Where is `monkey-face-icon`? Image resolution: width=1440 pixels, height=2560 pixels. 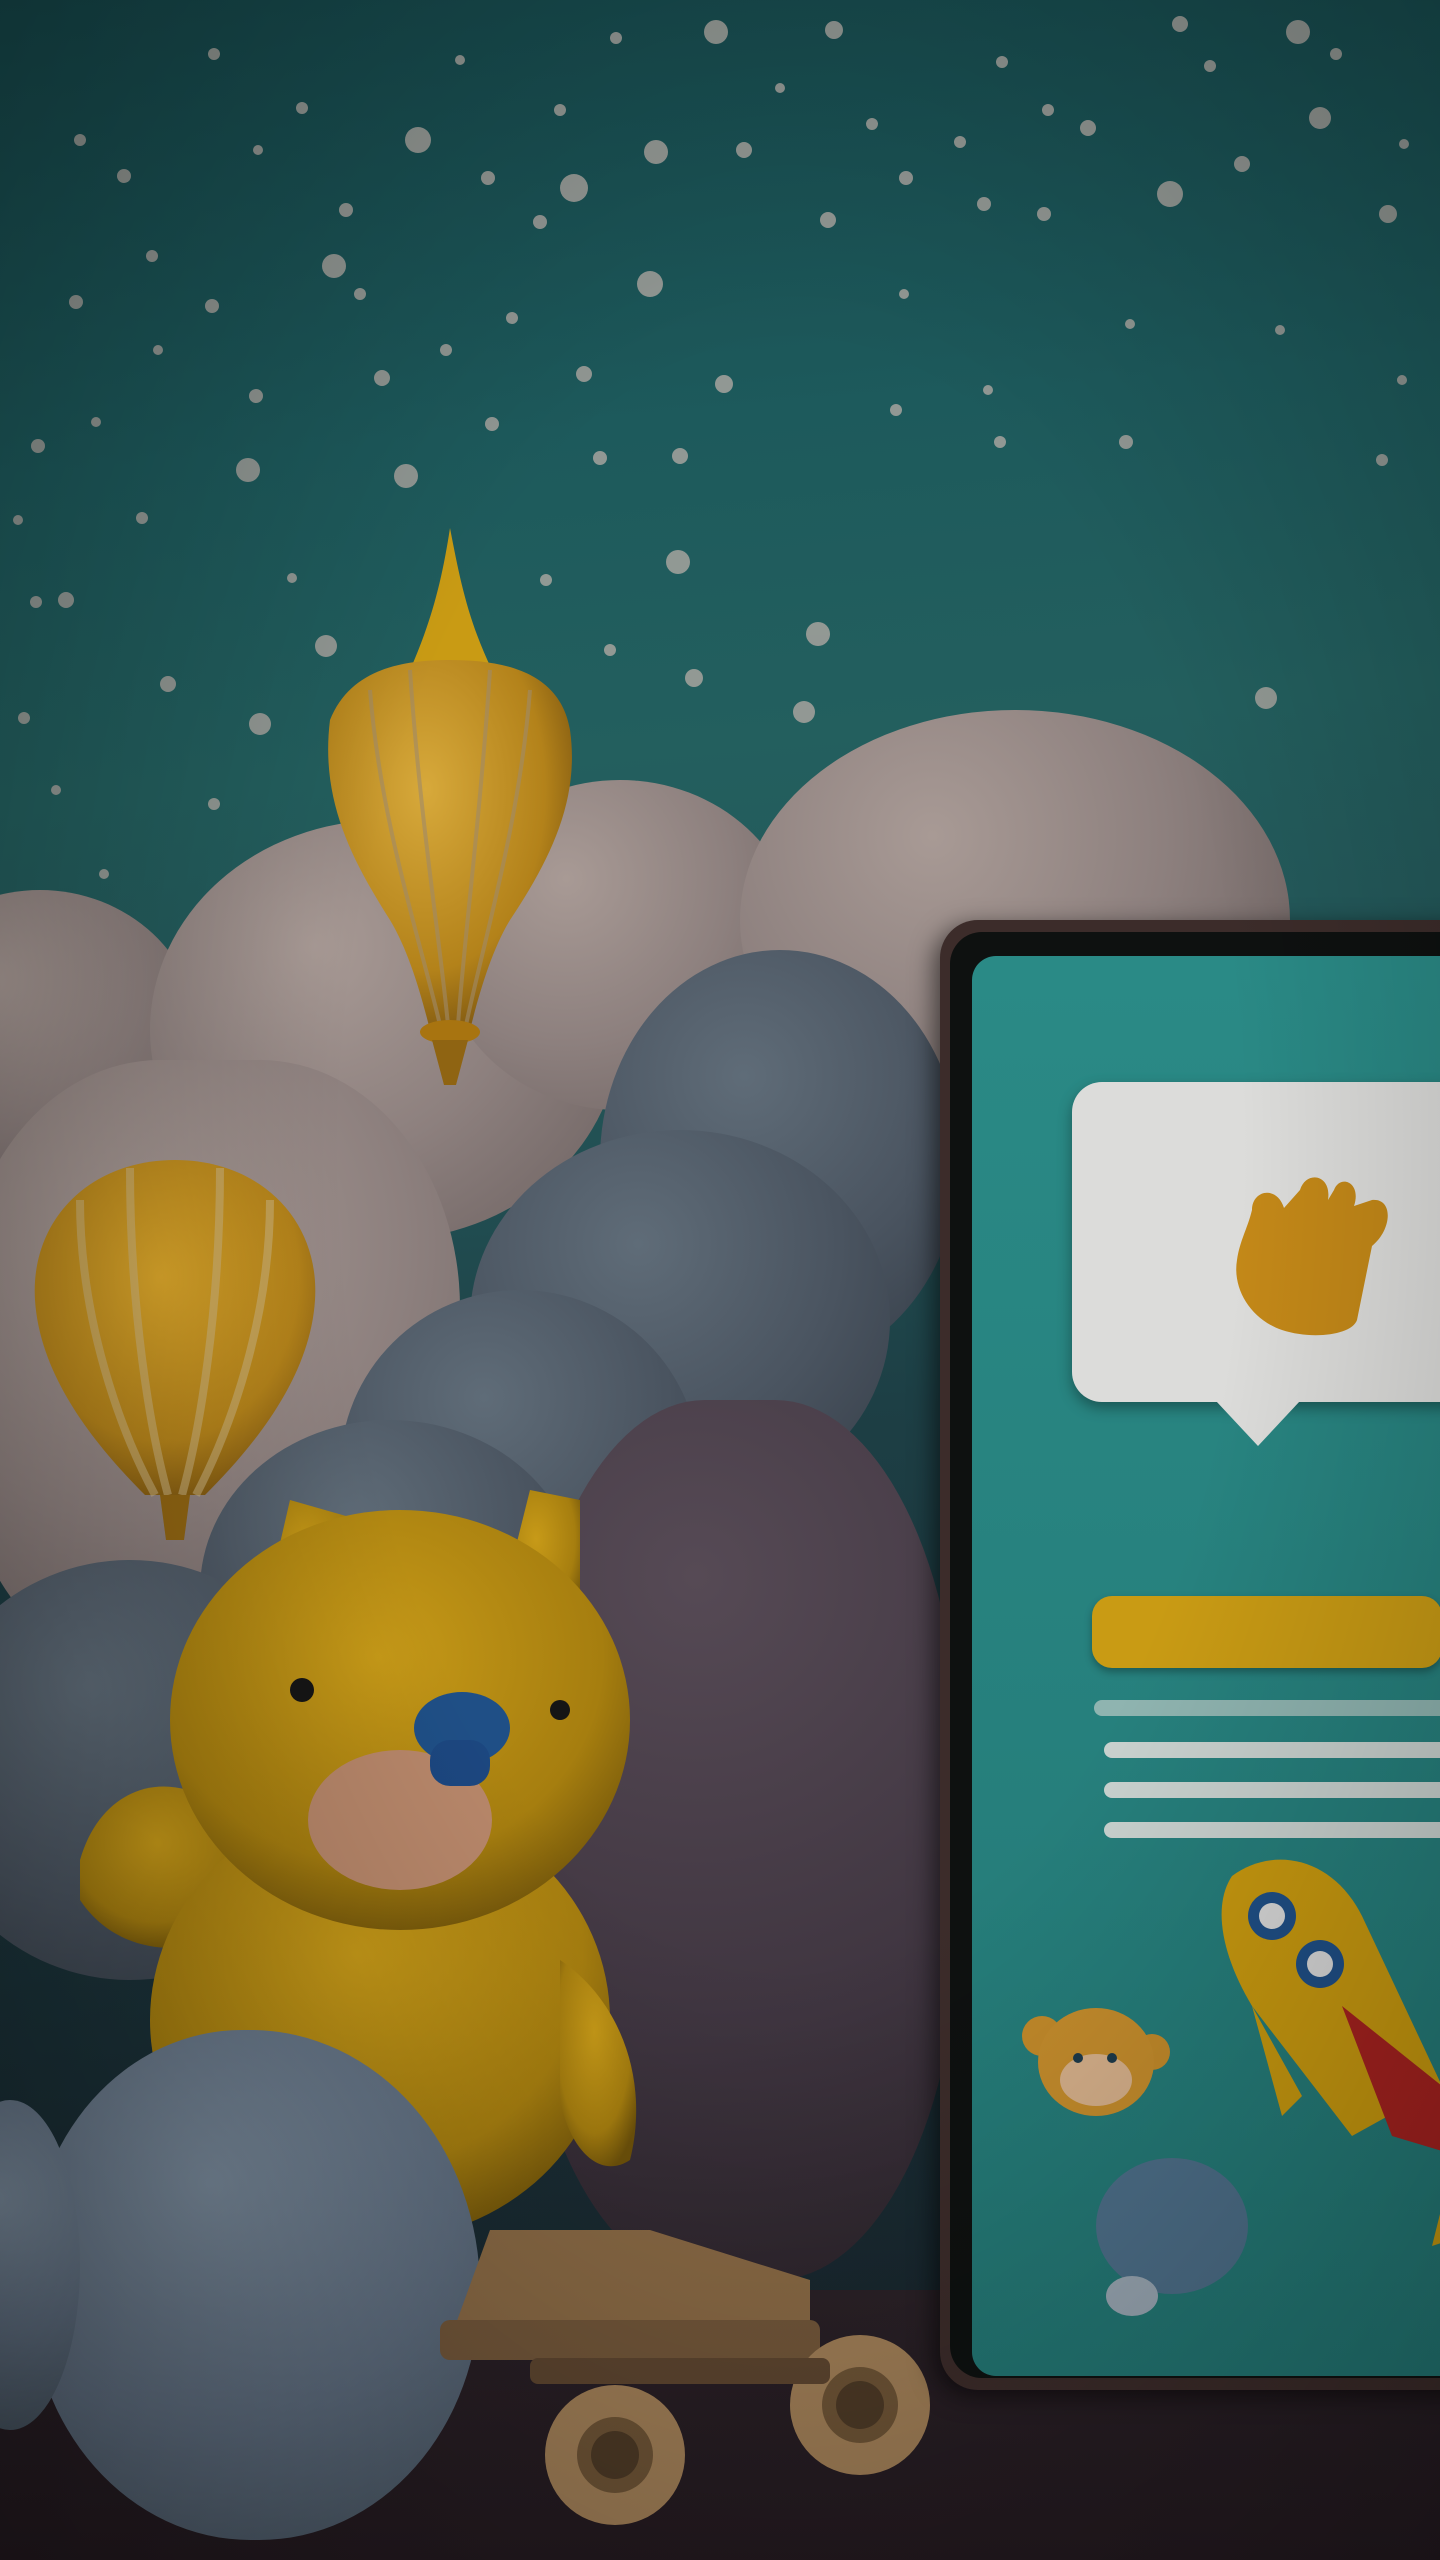 monkey-face-icon is located at coordinates (1096, 2062).